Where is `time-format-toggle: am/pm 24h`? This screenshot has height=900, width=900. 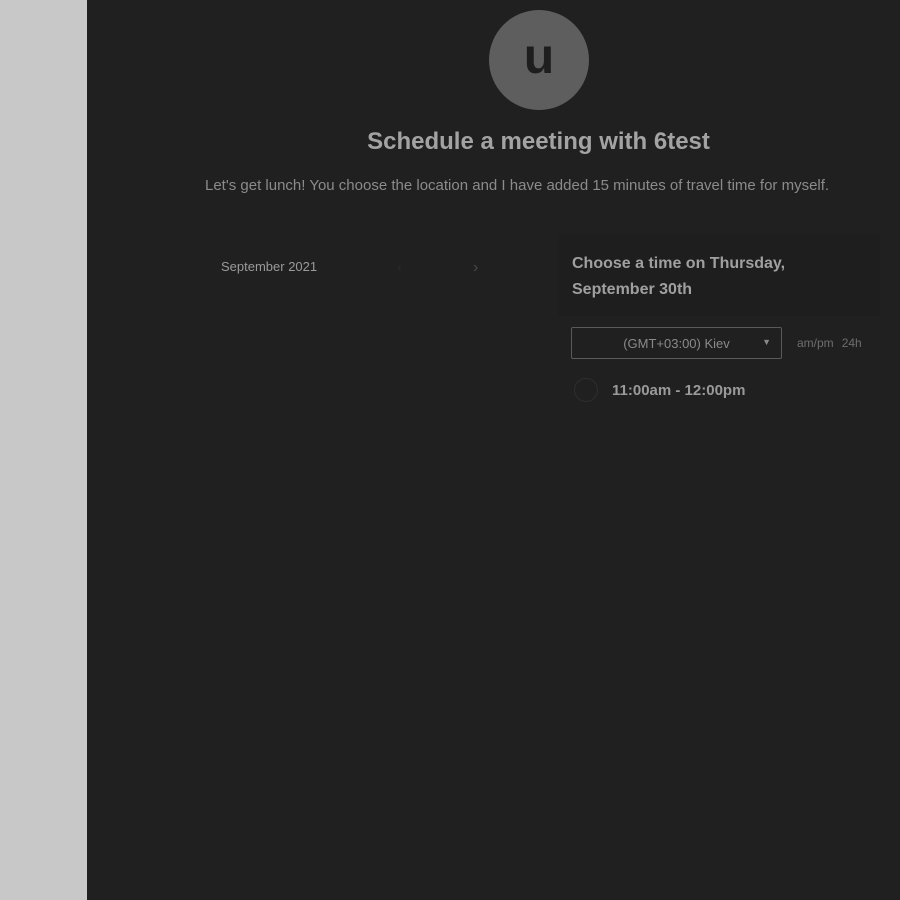
time-format-toggle: am/pm 24h is located at coordinates (833, 343).